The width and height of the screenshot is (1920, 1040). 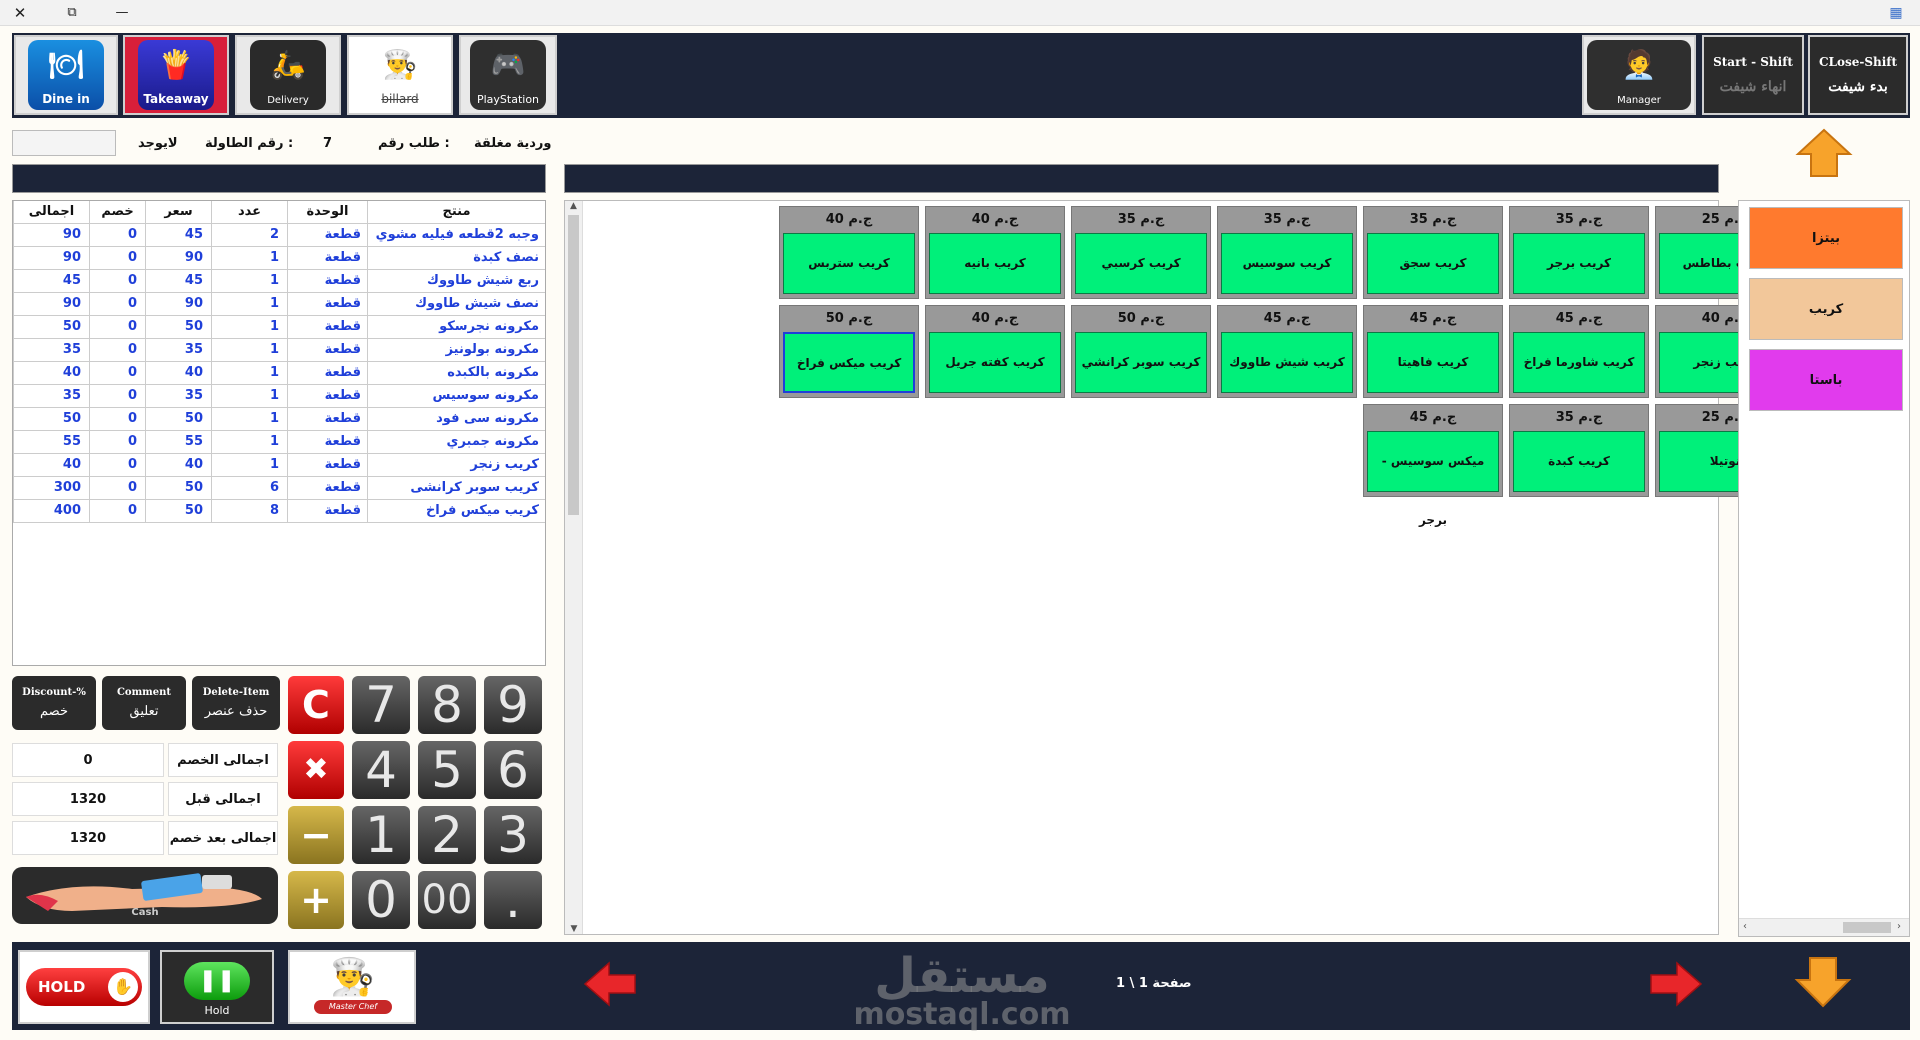 What do you see at coordinates (1824, 153) in the screenshot?
I see `up-arrow-icon` at bounding box center [1824, 153].